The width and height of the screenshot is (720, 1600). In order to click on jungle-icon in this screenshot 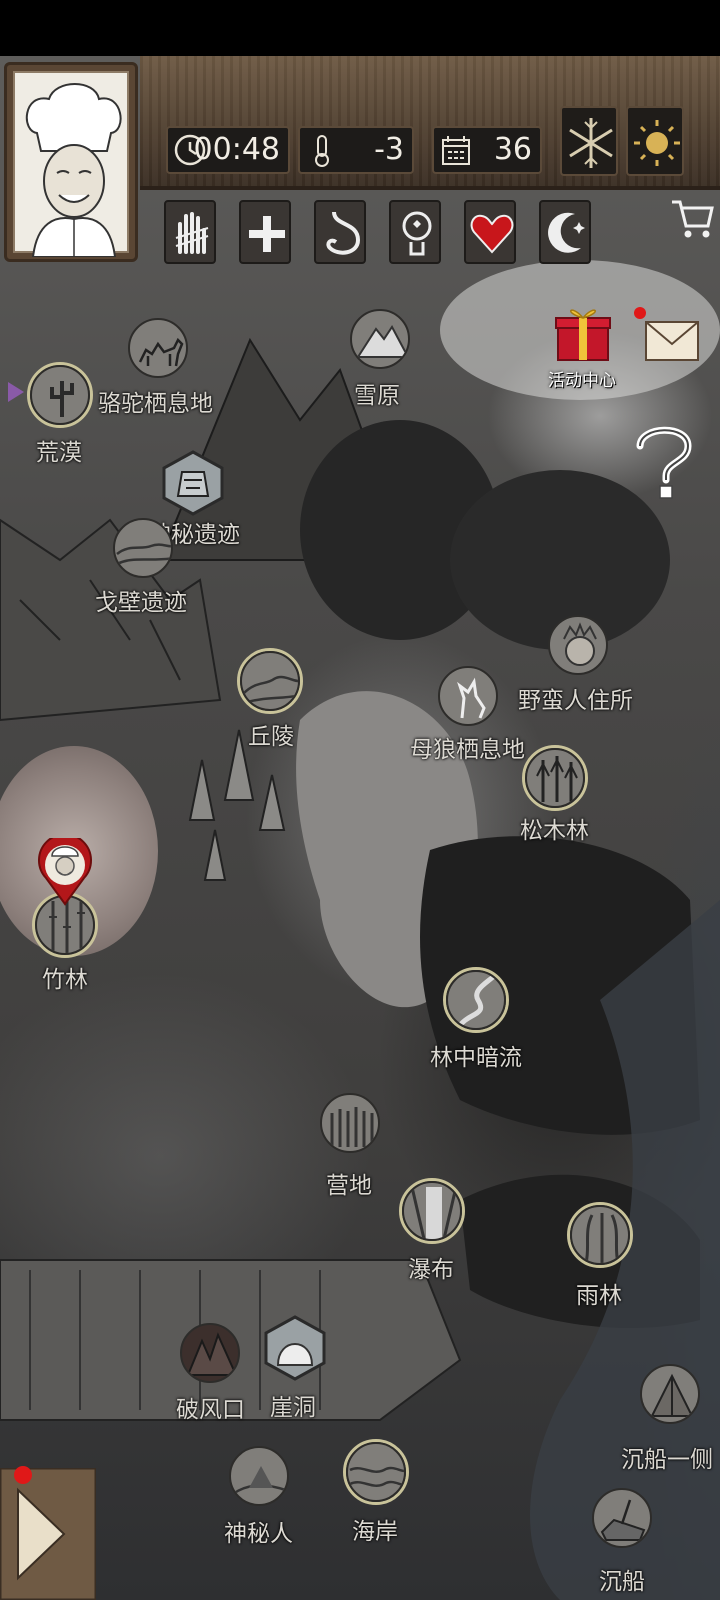, I will do `click(602, 1238)`.